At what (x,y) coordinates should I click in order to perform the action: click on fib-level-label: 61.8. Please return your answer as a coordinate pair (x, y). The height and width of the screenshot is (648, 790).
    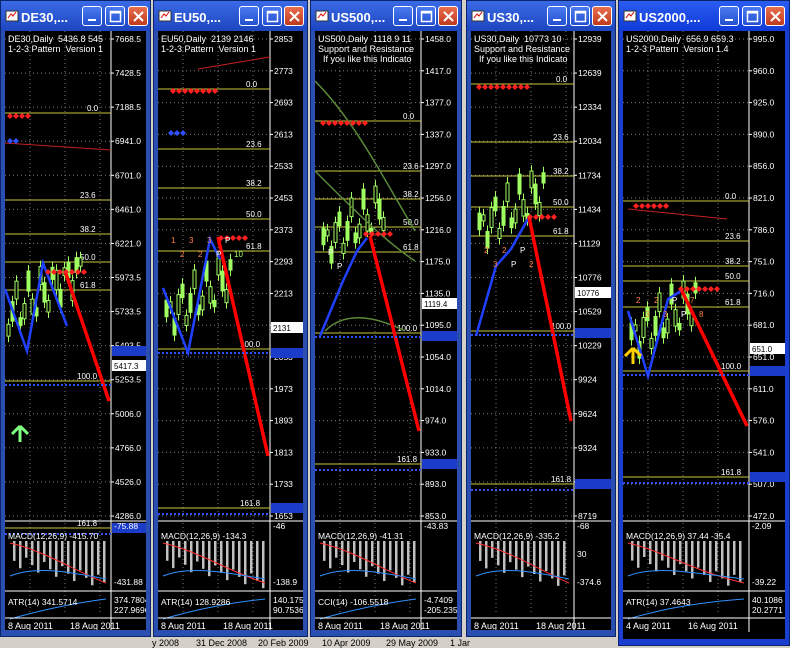
    Looking at the image, I should click on (411, 247).